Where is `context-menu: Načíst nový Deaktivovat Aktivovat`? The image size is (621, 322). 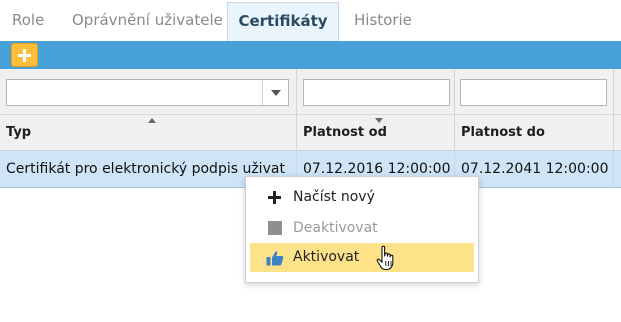 context-menu: Načíst nový Deaktivovat Aktivovat is located at coordinates (362, 229).